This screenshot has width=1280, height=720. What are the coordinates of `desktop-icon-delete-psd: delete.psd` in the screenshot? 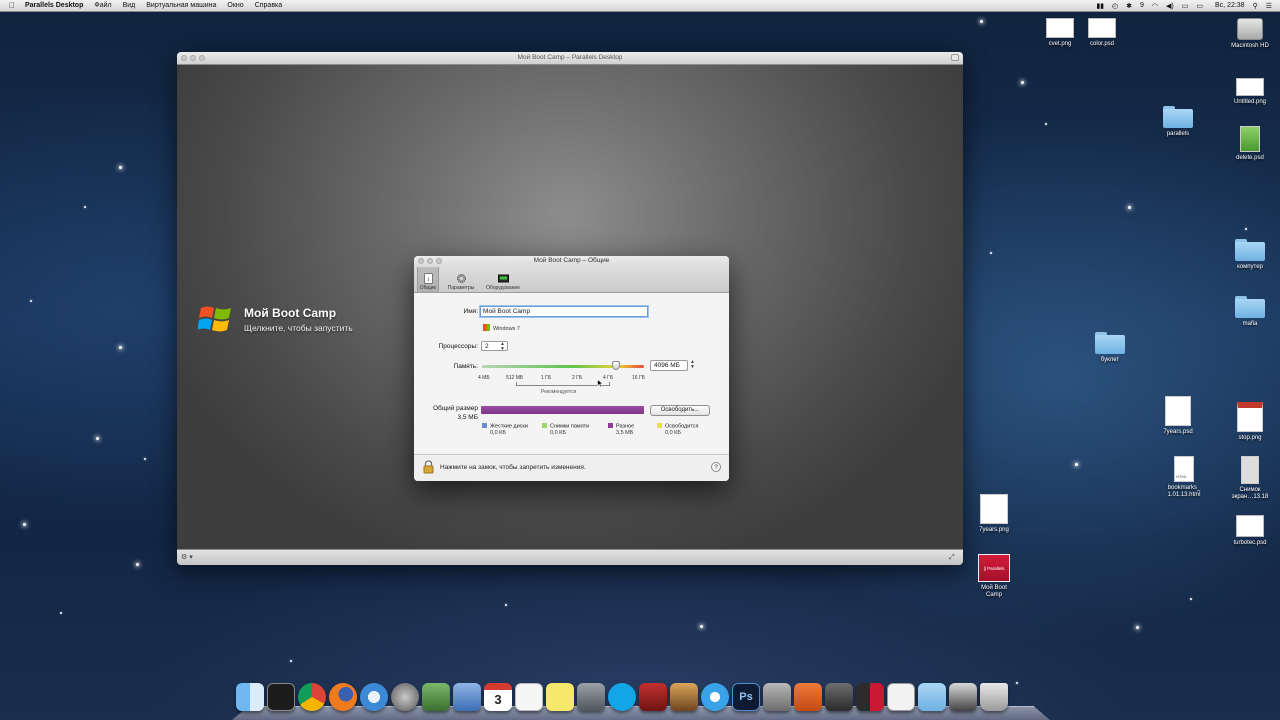 It's located at (1250, 144).